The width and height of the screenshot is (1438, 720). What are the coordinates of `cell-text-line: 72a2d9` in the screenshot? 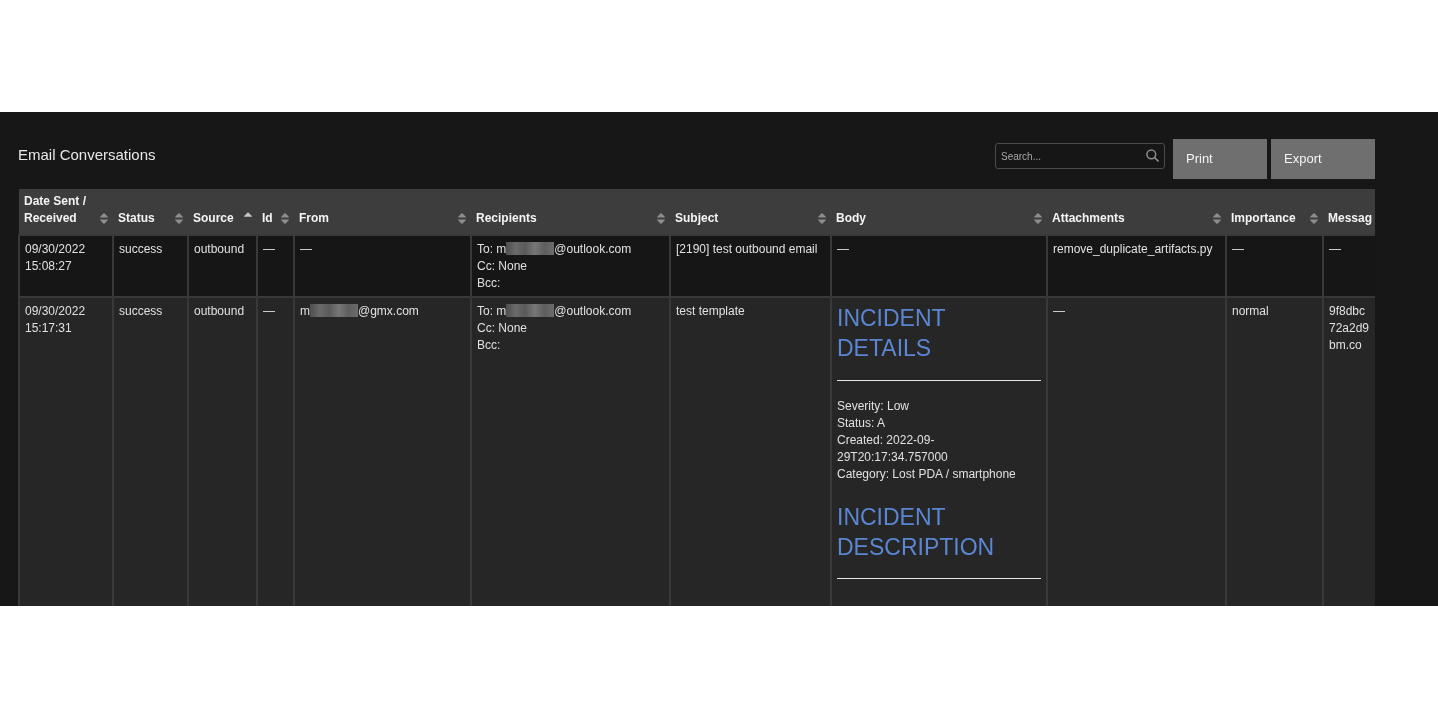 It's located at (1350, 328).